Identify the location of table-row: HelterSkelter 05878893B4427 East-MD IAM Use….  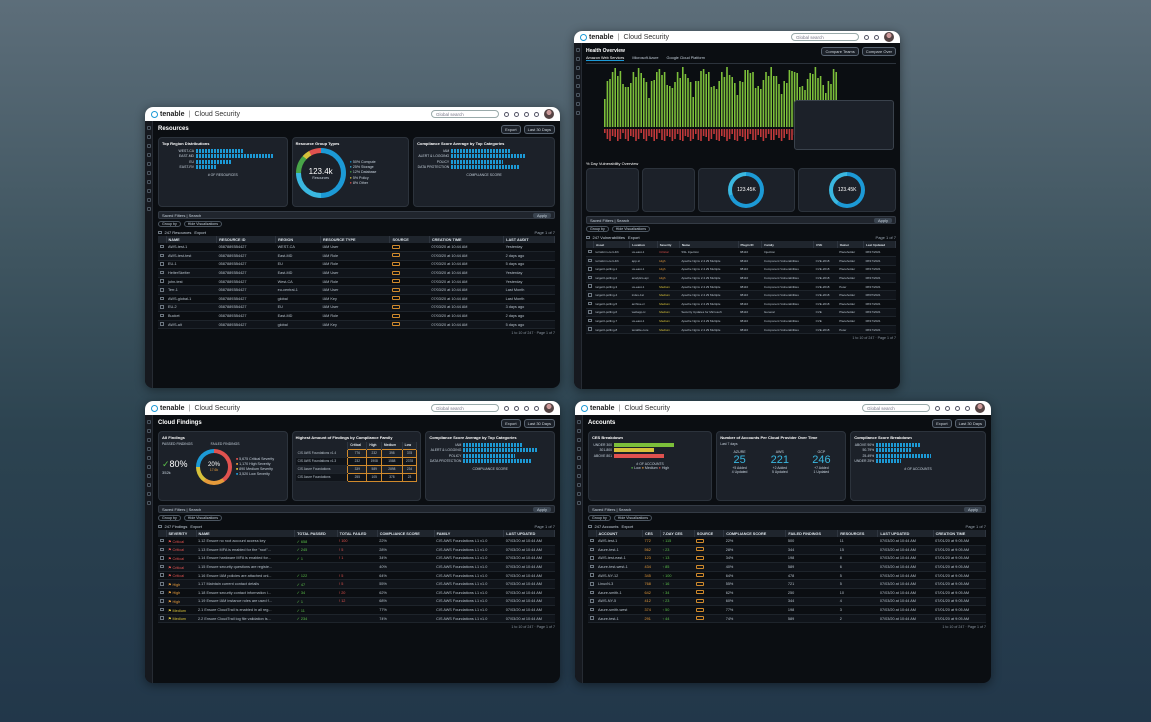
(356, 273).